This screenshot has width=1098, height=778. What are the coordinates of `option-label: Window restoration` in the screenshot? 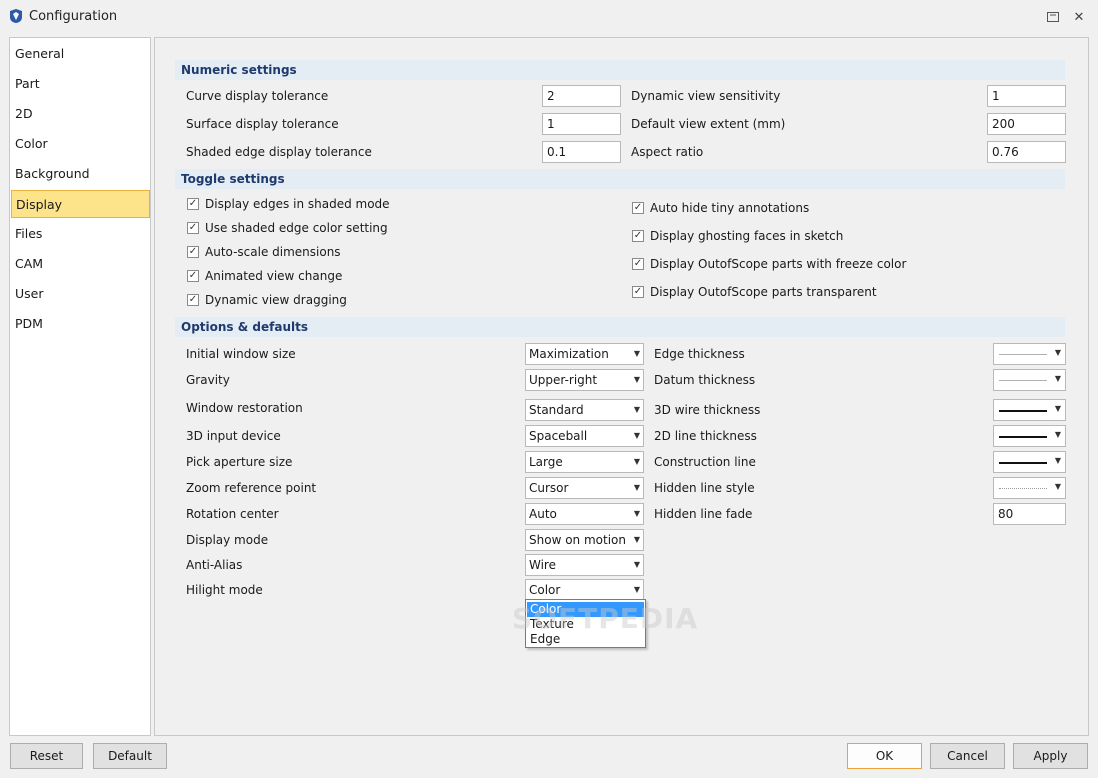 It's located at (244, 408).